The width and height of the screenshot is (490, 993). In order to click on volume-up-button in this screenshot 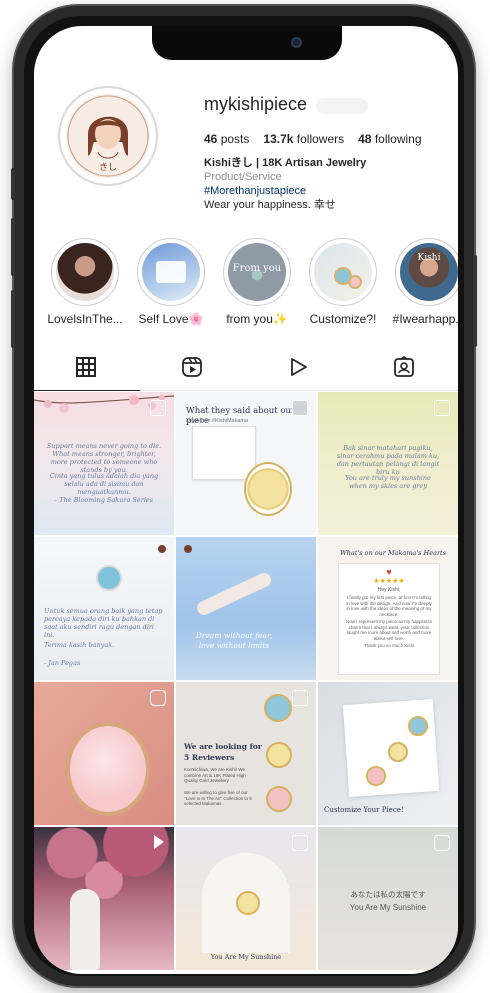, I will do `click(13, 247)`.